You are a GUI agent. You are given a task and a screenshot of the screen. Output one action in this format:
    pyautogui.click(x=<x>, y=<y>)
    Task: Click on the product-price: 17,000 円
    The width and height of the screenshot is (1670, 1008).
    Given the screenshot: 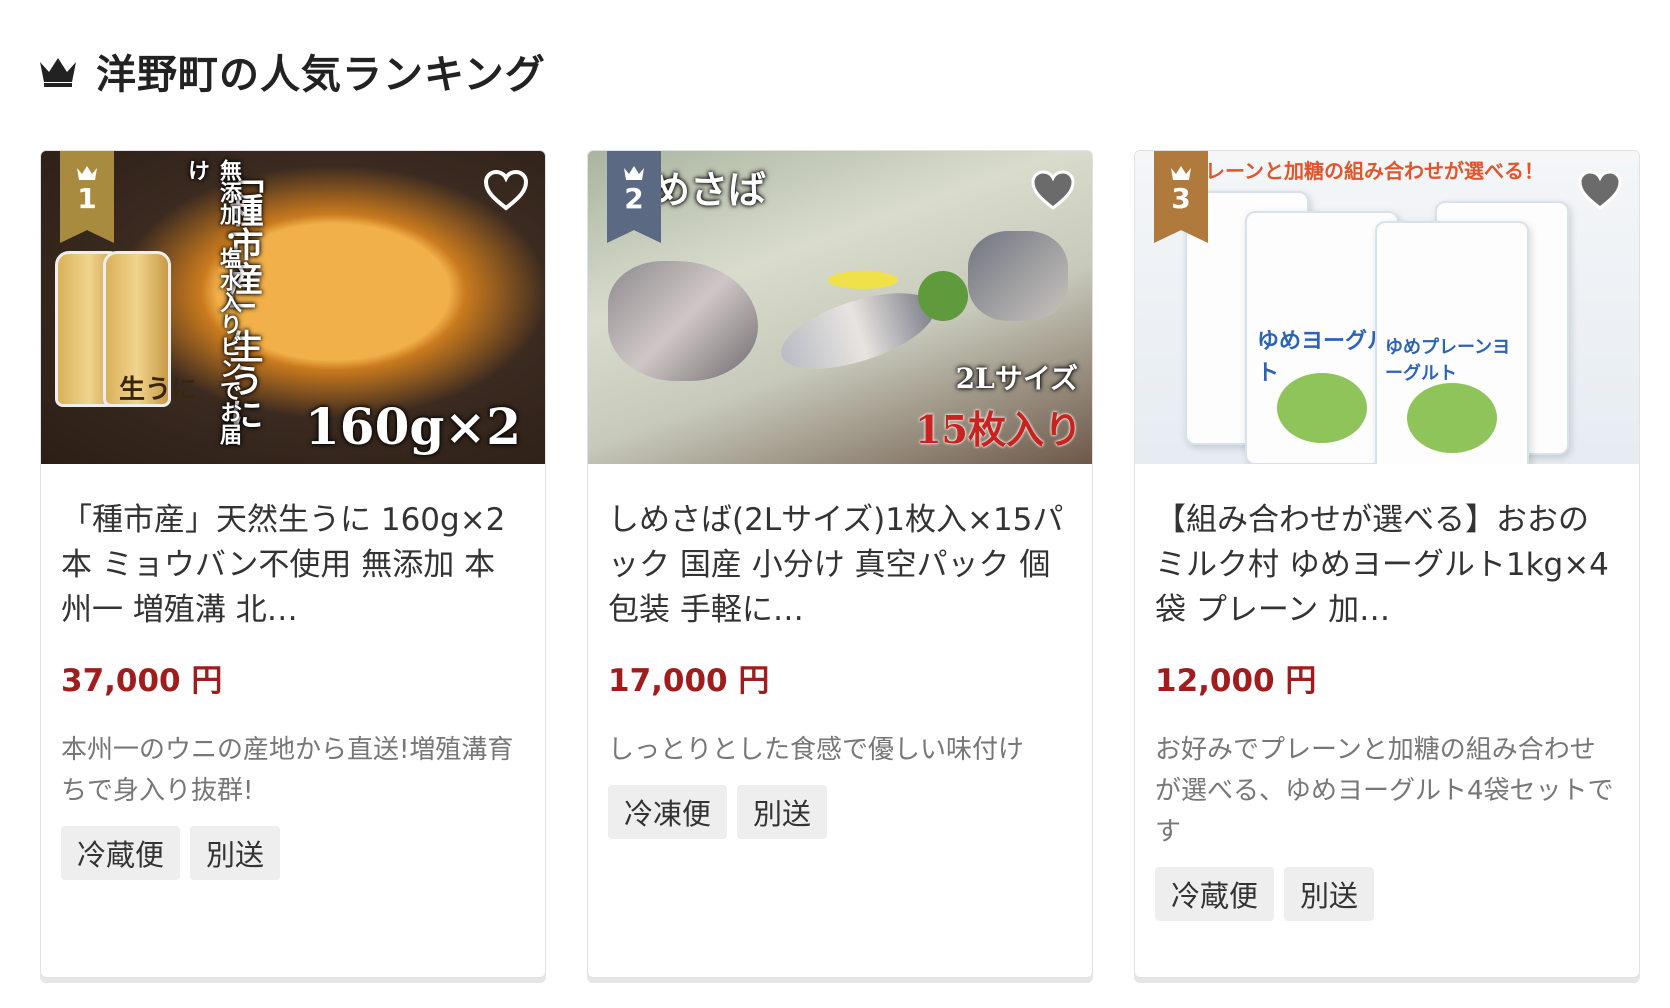 What is the action you would take?
    pyautogui.click(x=689, y=681)
    